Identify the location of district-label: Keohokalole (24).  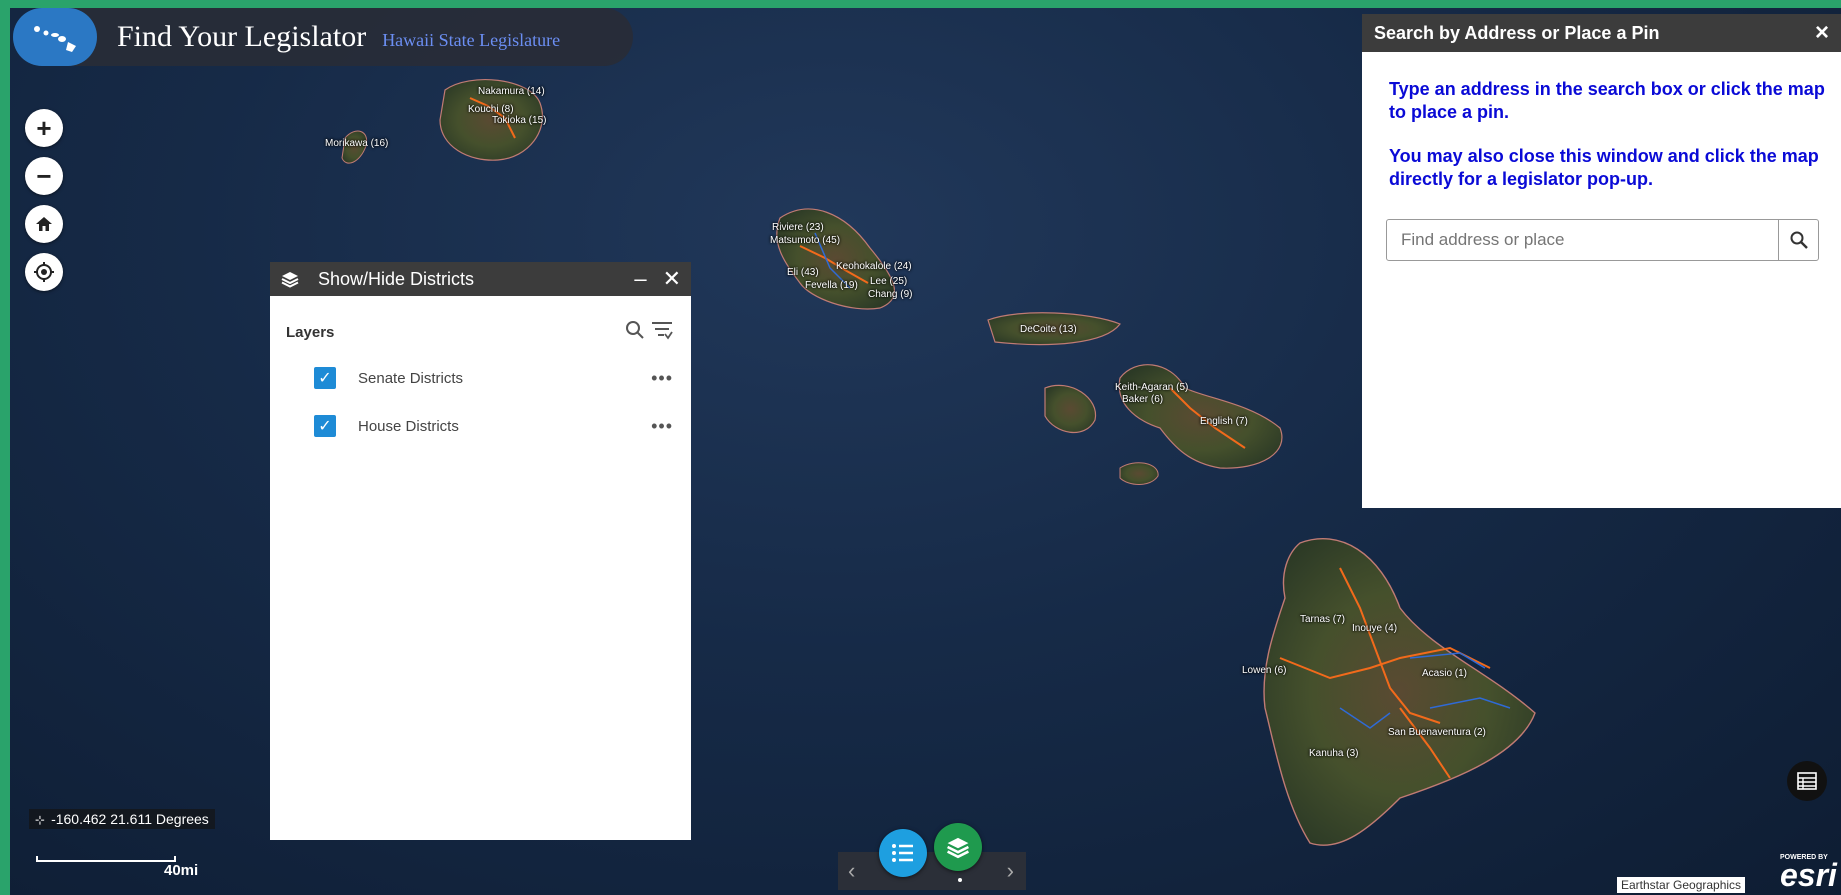
(874, 266).